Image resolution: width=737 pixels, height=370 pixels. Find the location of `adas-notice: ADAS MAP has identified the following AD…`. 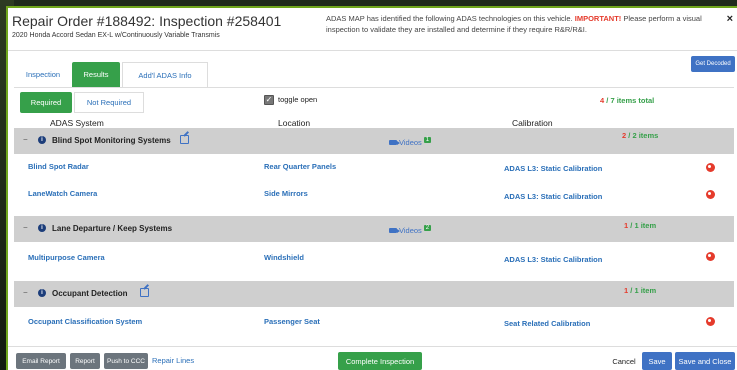

adas-notice: ADAS MAP has identified the following AD… is located at coordinates (524, 24).